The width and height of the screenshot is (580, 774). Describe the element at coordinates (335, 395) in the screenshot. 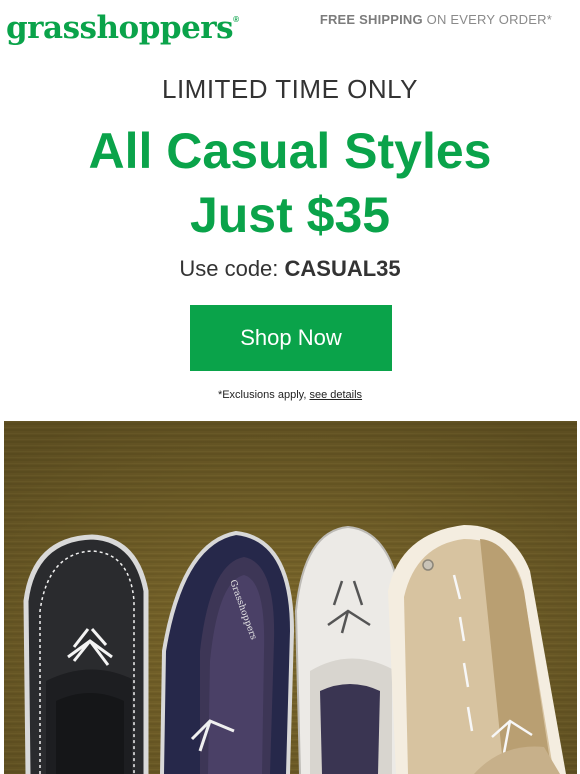

I see `see-details-link: see details` at that location.